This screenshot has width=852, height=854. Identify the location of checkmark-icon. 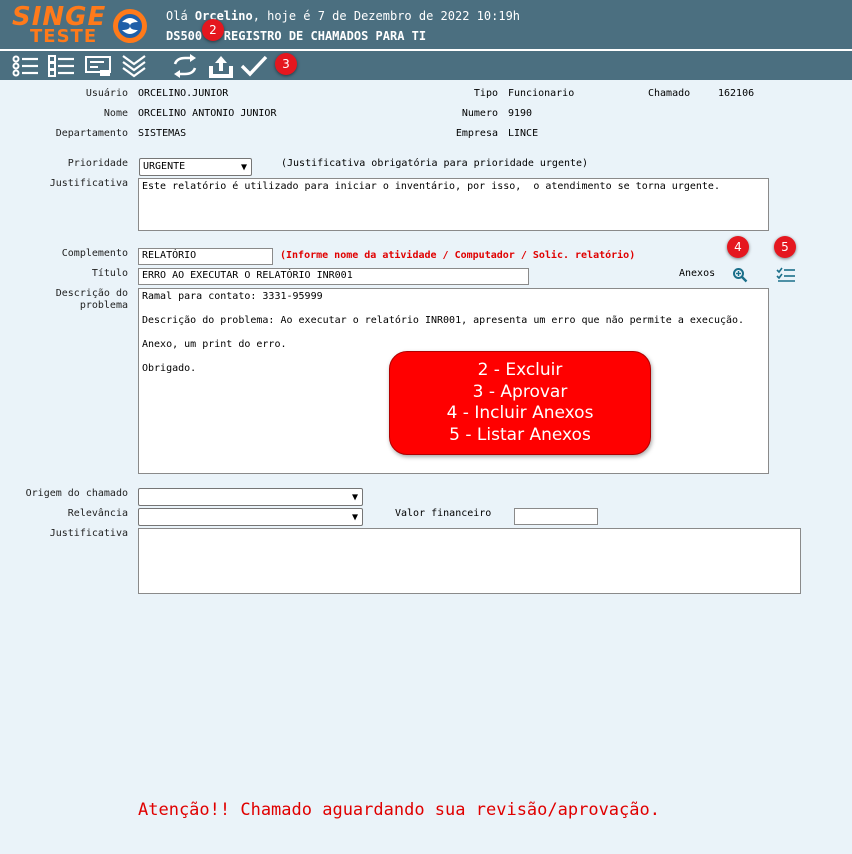
(254, 66).